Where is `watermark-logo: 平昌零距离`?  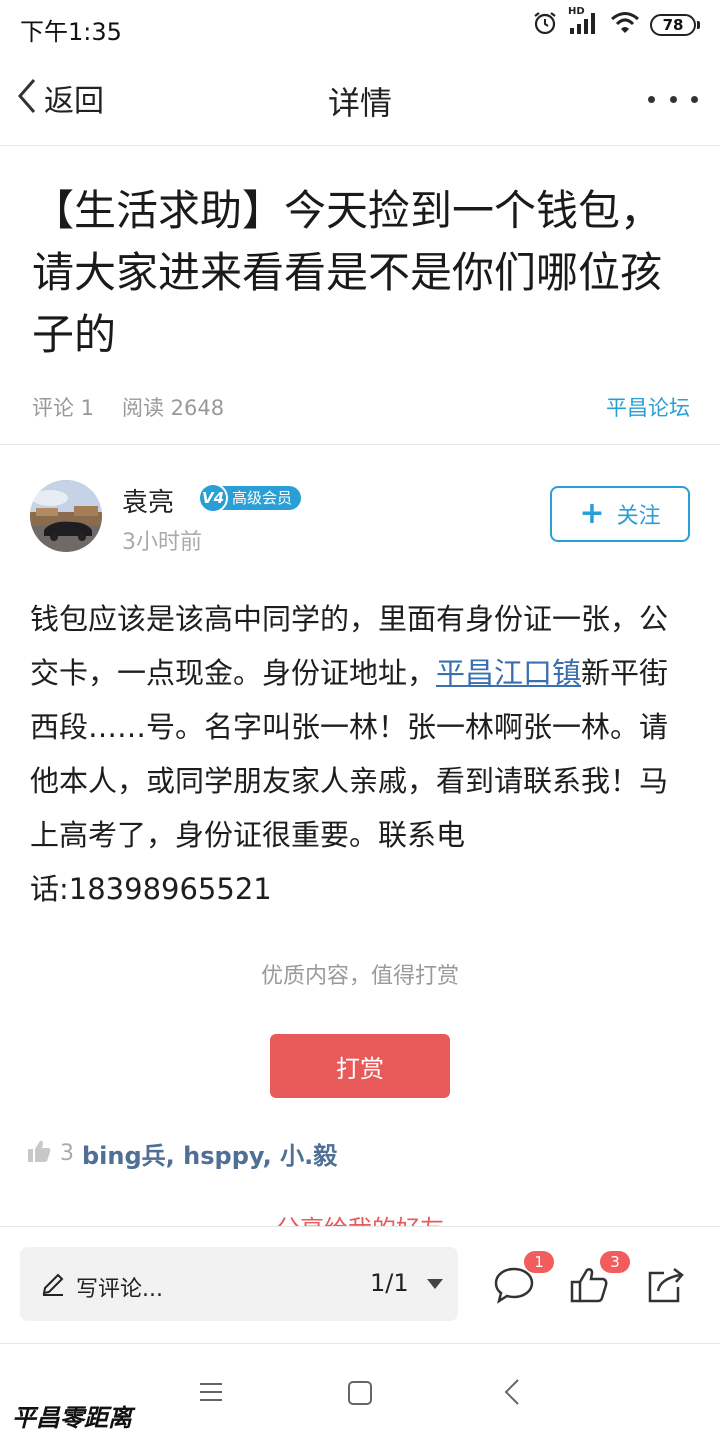
watermark-logo: 平昌零距离 is located at coordinates (72, 1418).